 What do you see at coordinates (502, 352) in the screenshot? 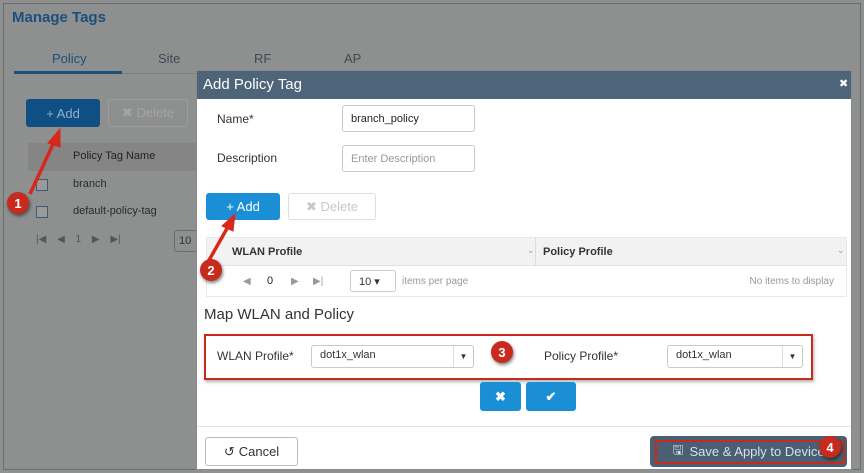
I see `annotation-badge-3: 3` at bounding box center [502, 352].